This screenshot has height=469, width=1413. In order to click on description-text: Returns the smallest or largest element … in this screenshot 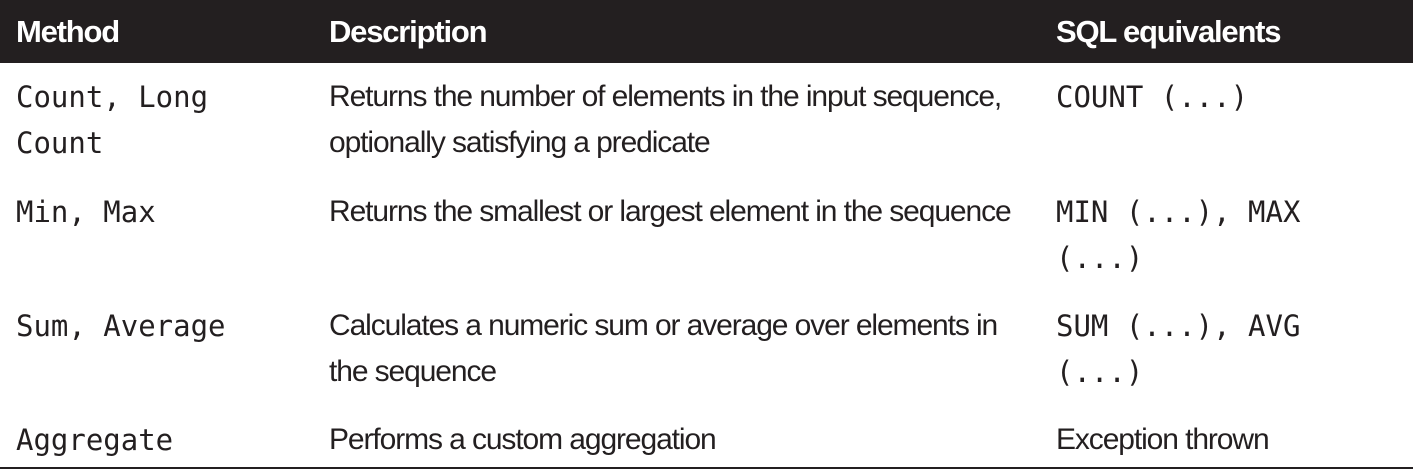, I will do `click(670, 211)`.